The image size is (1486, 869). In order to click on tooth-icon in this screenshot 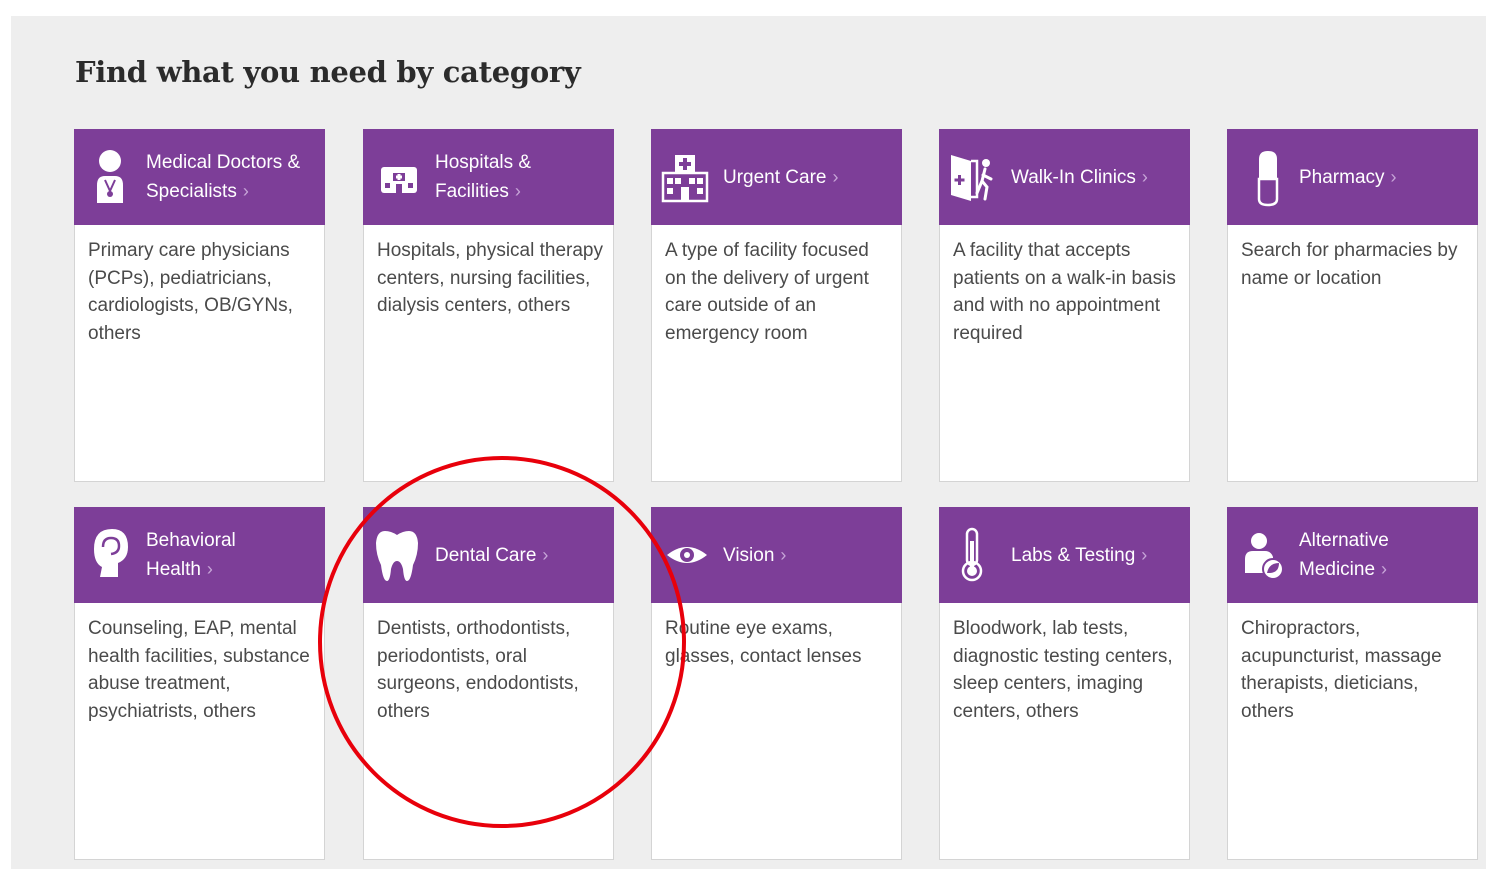, I will do `click(397, 555)`.